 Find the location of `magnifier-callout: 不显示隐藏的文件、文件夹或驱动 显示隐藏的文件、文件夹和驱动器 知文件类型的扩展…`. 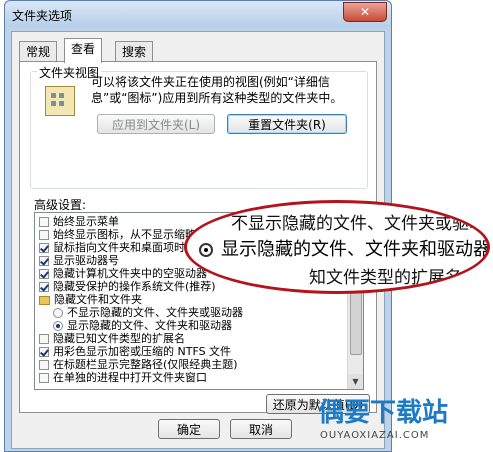

magnifier-callout: 不显示隐藏的文件、文件夹或驱动 显示隐藏的文件、文件夹和驱动器 知文件类型的扩展… is located at coordinates (337, 247).